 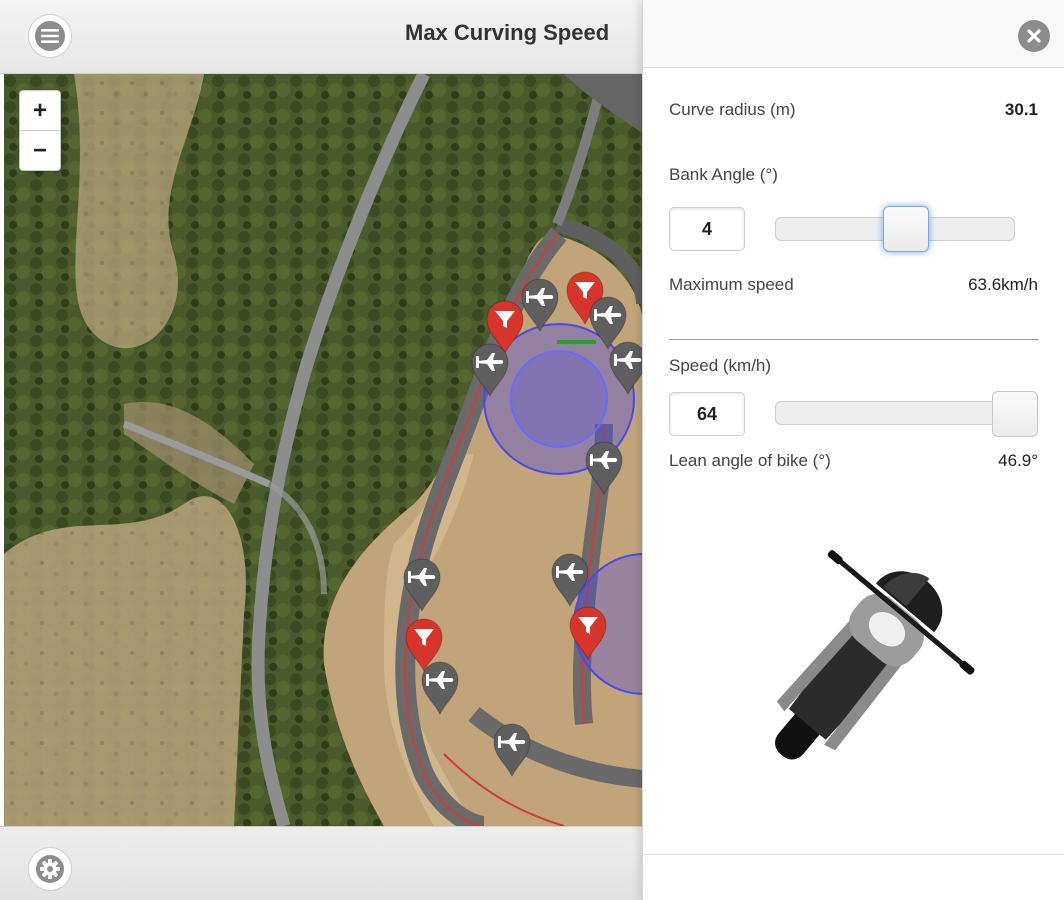 I want to click on lean-angle-value: 46.9°, so click(x=1018, y=460).